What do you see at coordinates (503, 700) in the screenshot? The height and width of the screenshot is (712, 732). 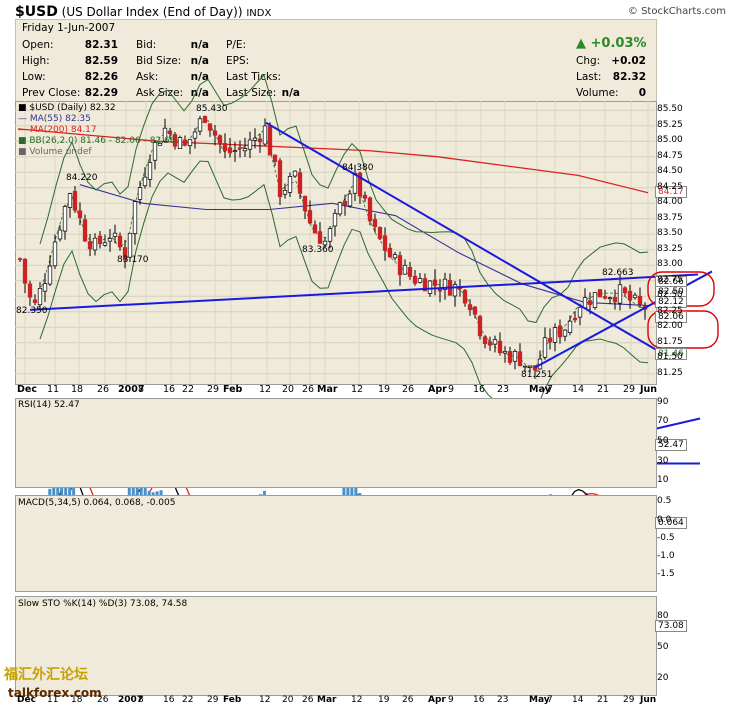 I see `x-tick-bottom: 23` at bounding box center [503, 700].